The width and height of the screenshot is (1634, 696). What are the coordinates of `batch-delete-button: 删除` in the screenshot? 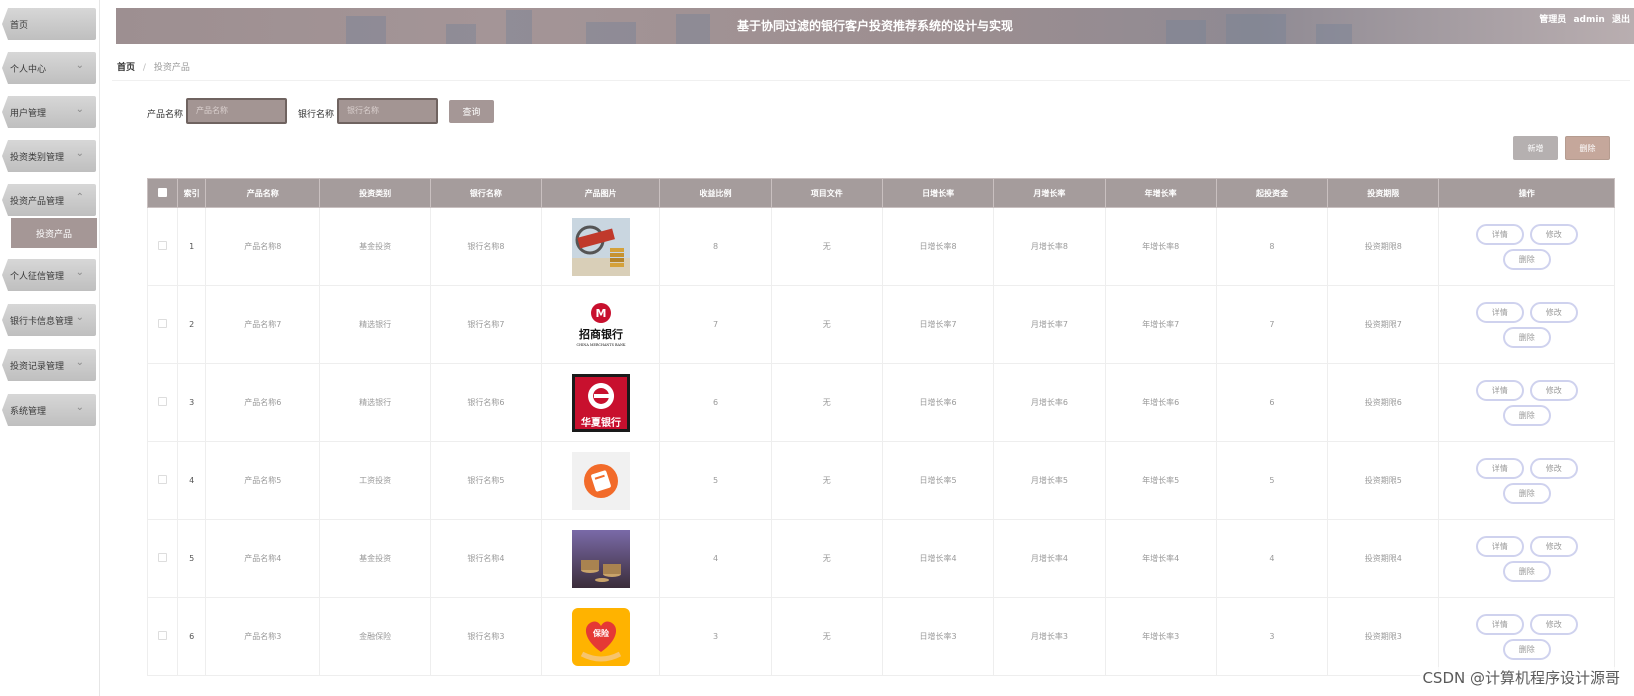 It's located at (1587, 148).